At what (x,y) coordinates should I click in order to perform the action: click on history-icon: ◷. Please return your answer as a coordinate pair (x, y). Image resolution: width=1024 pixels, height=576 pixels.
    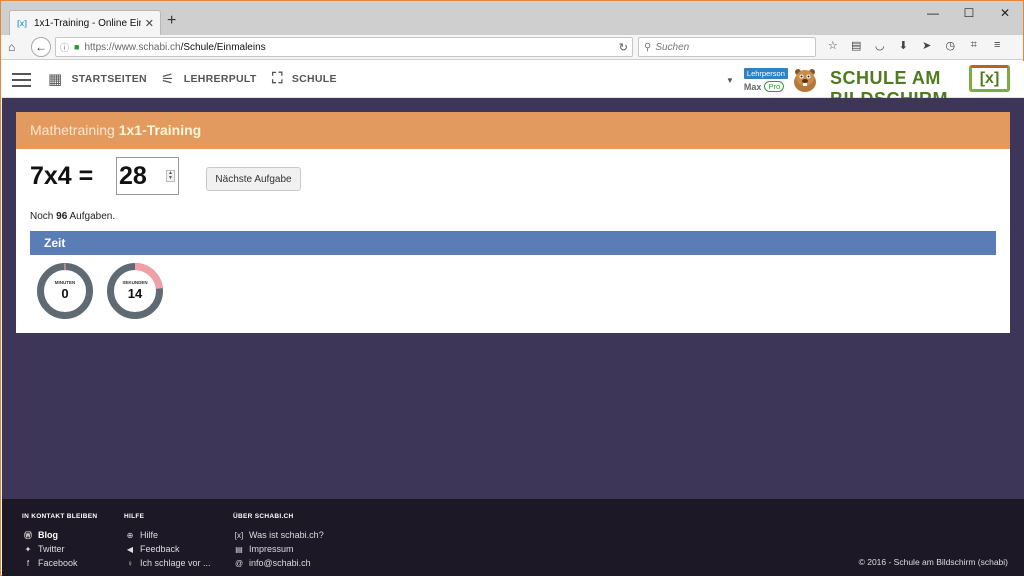
    Looking at the image, I should click on (951, 45).